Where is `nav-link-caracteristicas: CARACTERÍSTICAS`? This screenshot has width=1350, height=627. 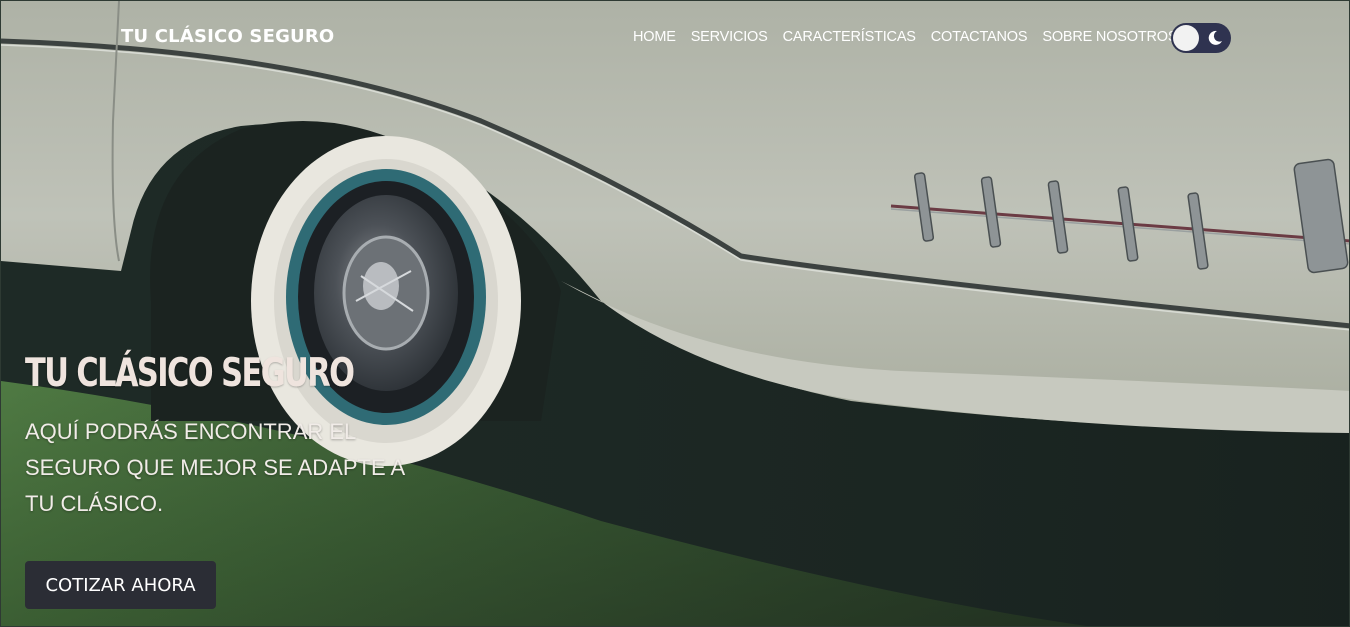 nav-link-caracteristicas: CARACTERÍSTICAS is located at coordinates (849, 37).